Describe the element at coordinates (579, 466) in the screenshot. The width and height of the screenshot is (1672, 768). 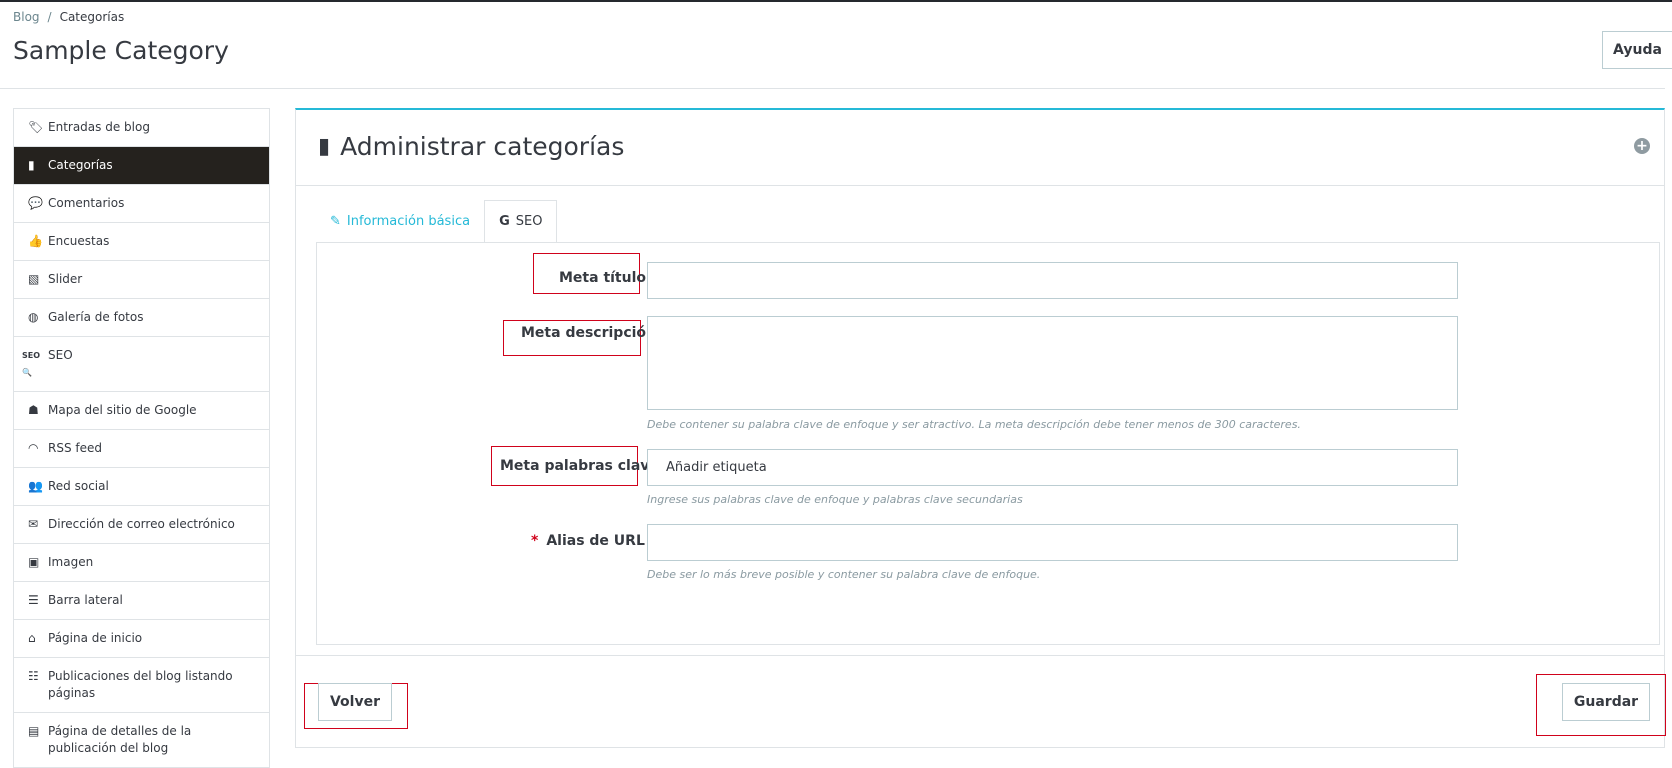
I see `meta-keywords-label: Meta palabras clave` at that location.